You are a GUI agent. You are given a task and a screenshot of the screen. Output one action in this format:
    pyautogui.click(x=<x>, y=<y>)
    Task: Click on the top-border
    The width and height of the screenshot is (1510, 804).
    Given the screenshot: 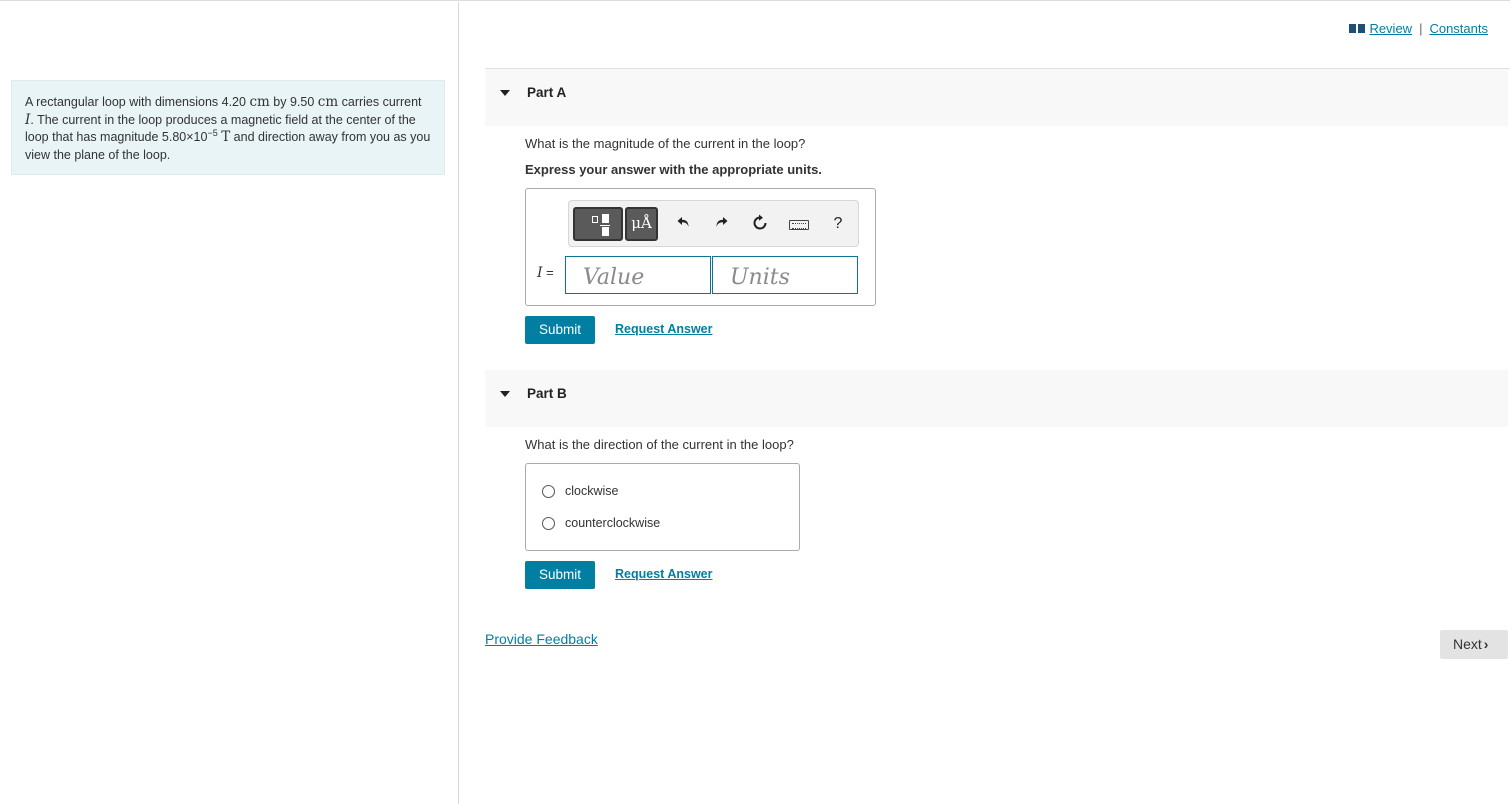 What is the action you would take?
    pyautogui.click(x=755, y=1)
    